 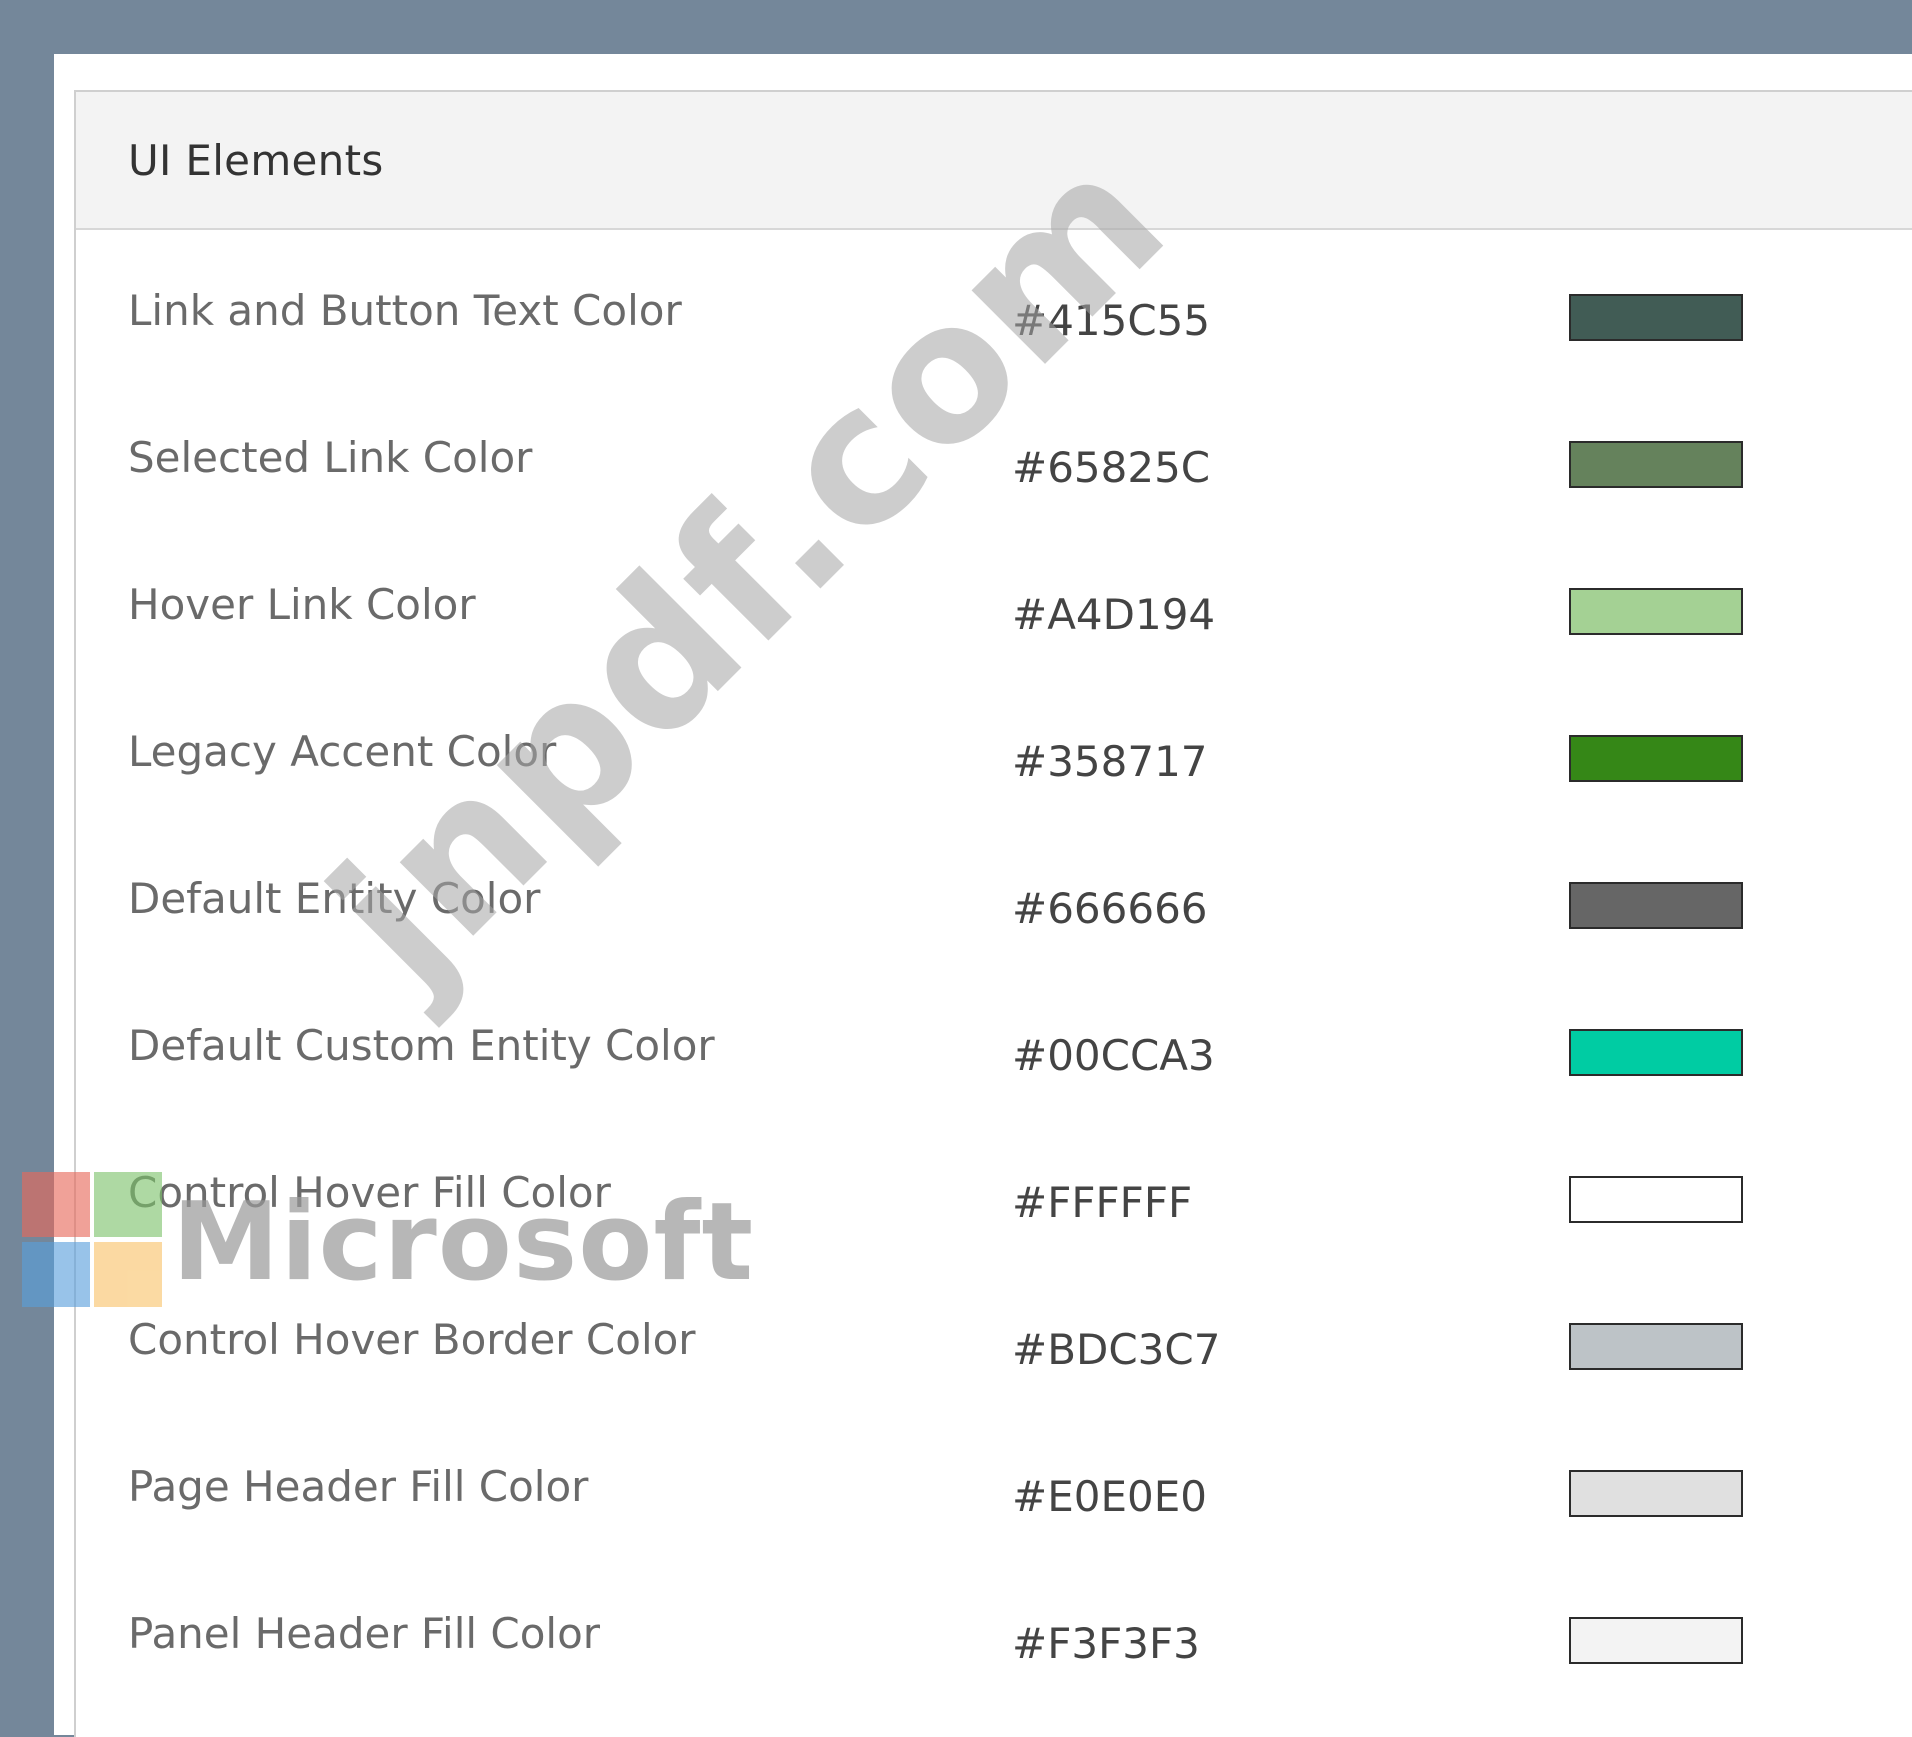 I want to click on color-label: Hover Link Color, so click(x=302, y=604).